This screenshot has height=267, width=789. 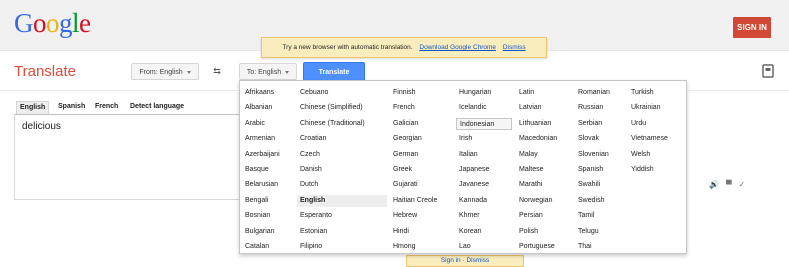 What do you see at coordinates (342, 155) in the screenshot?
I see `language-option-czech: Czech` at bounding box center [342, 155].